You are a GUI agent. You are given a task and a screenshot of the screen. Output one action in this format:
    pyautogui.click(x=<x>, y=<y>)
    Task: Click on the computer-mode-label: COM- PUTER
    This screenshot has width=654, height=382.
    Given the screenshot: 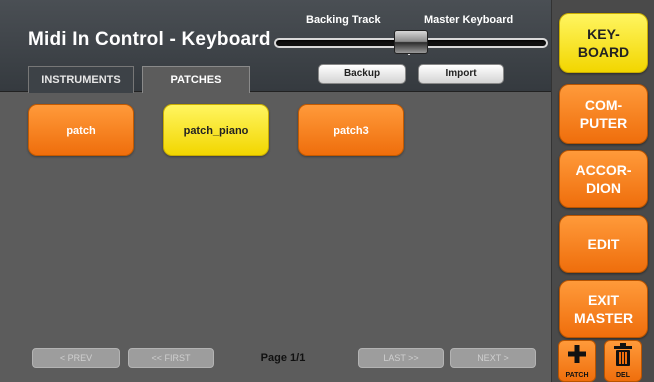 What is the action you would take?
    pyautogui.click(x=603, y=114)
    